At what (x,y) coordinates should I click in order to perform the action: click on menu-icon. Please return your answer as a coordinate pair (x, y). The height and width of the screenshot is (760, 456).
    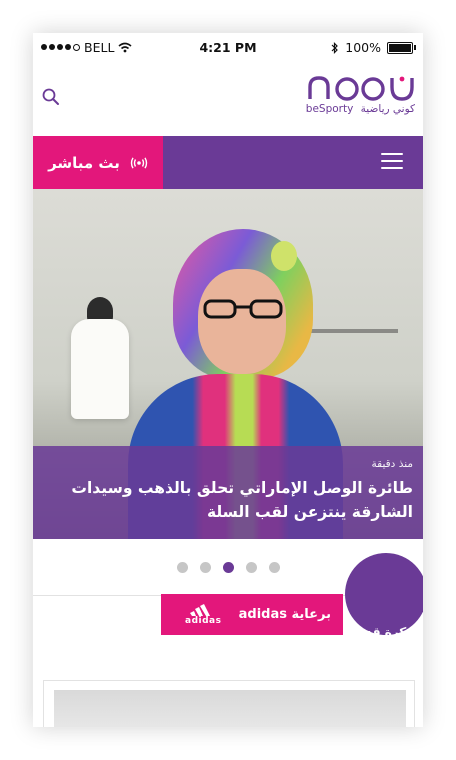
    Looking at the image, I should click on (392, 162).